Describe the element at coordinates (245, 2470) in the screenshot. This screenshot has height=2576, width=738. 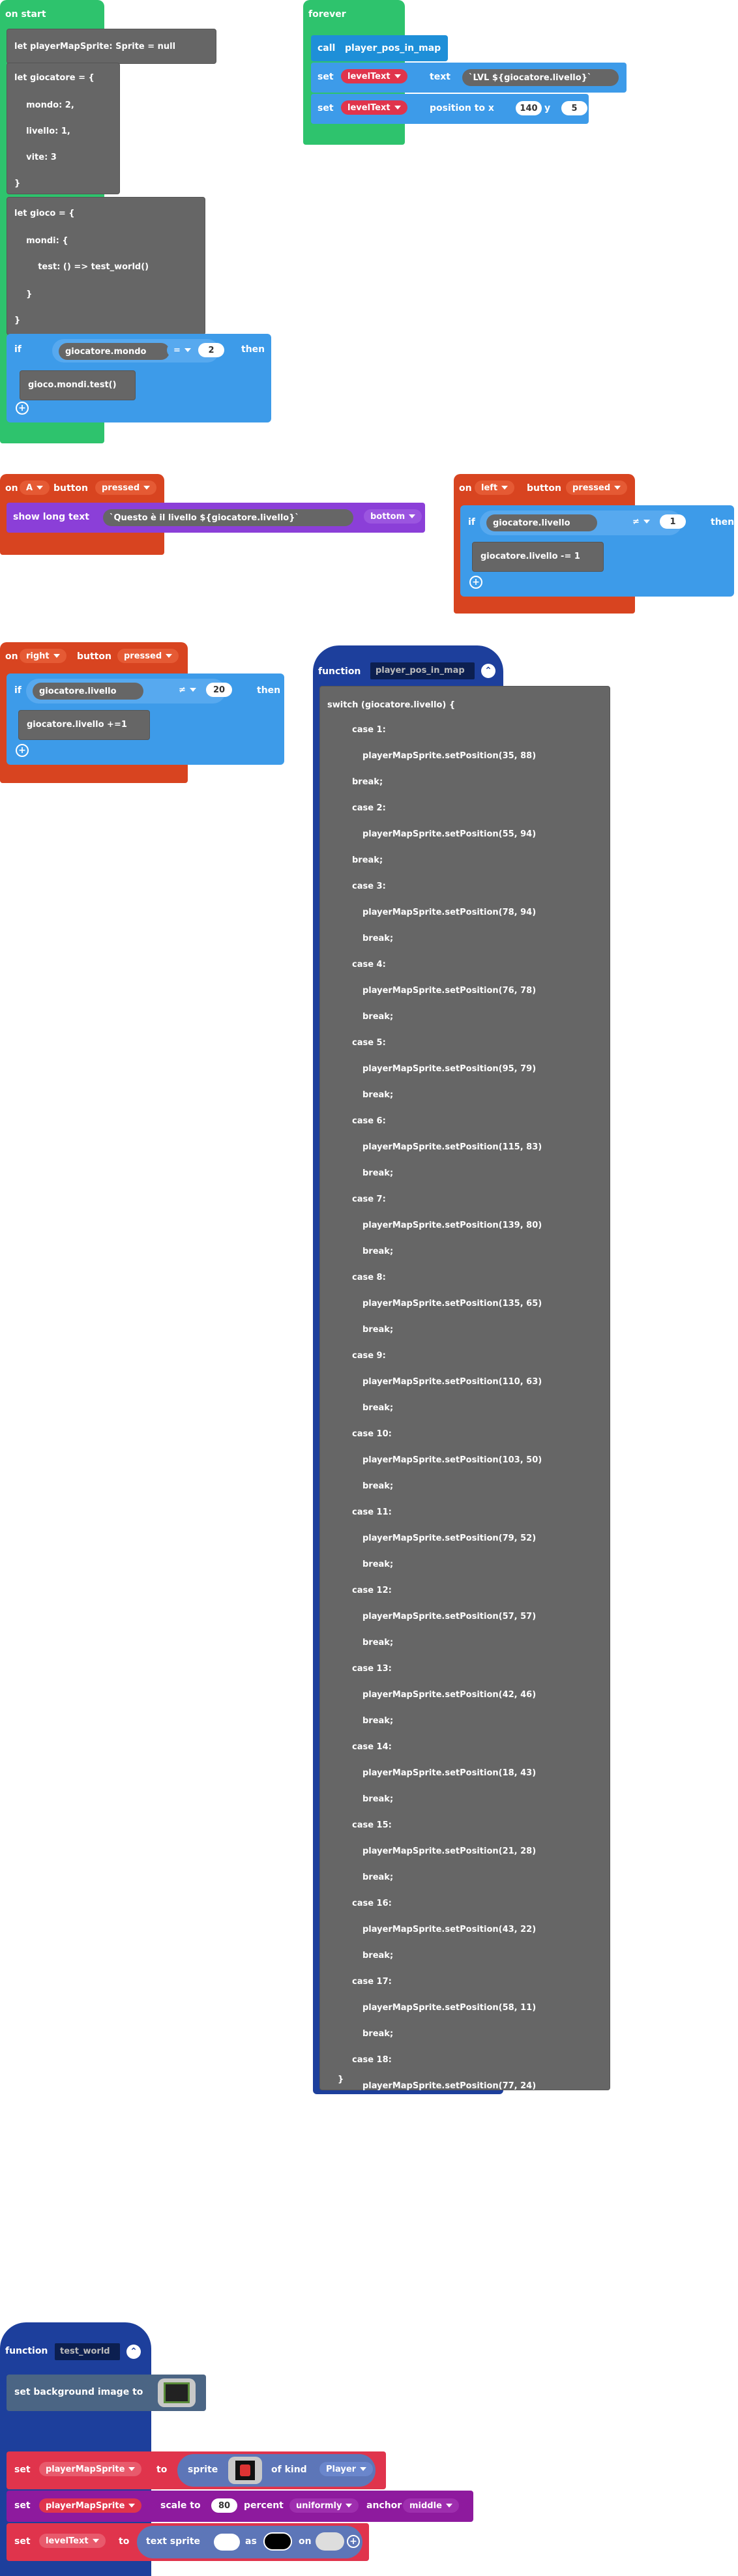
I see `sprite-image-picker` at that location.